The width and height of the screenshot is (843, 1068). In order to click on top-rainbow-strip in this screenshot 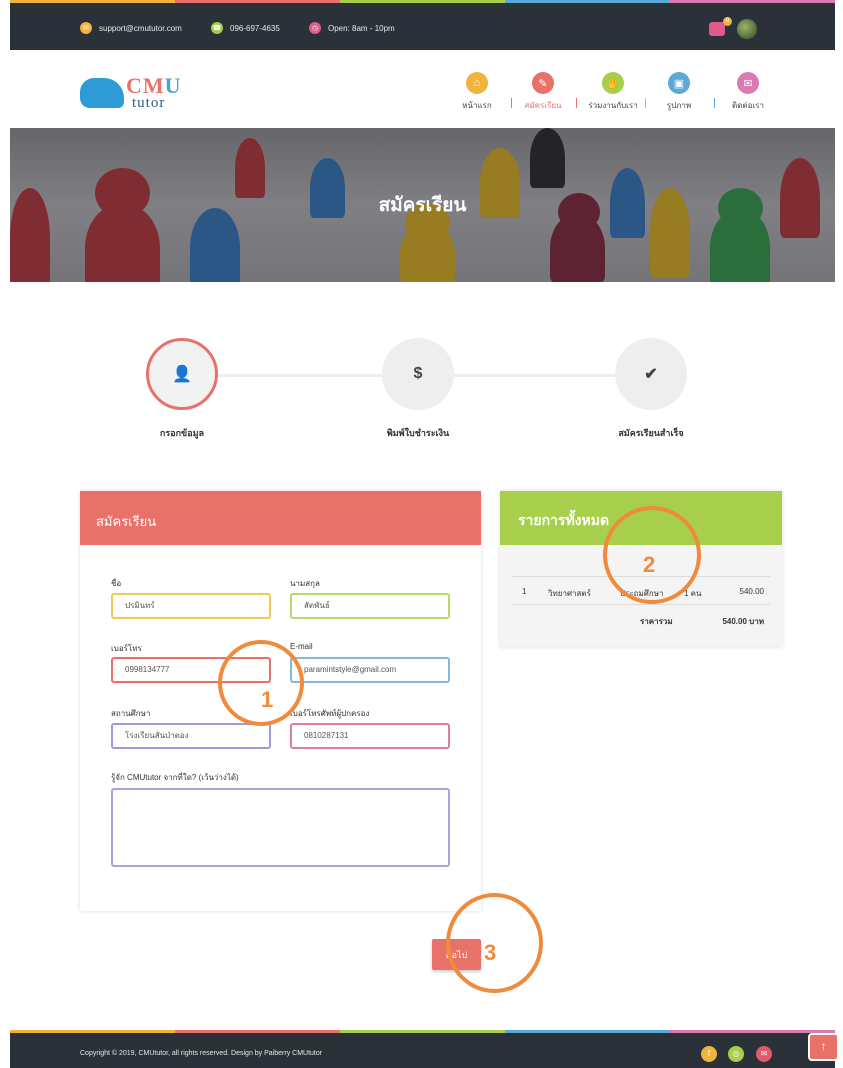, I will do `click(422, 1)`.